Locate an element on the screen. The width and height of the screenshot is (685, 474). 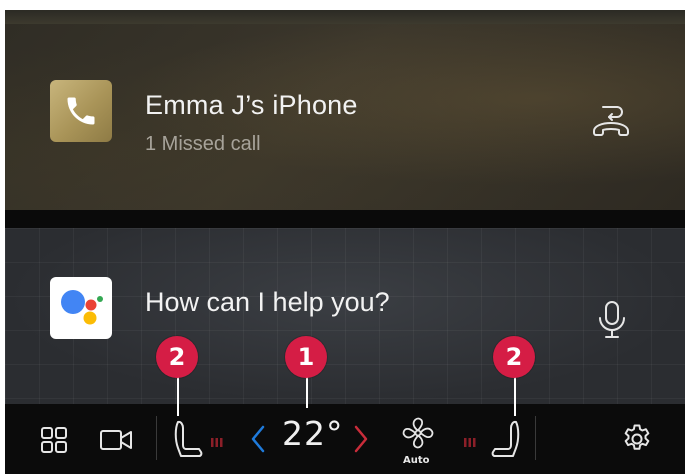
microphone-icon is located at coordinates (612, 320).